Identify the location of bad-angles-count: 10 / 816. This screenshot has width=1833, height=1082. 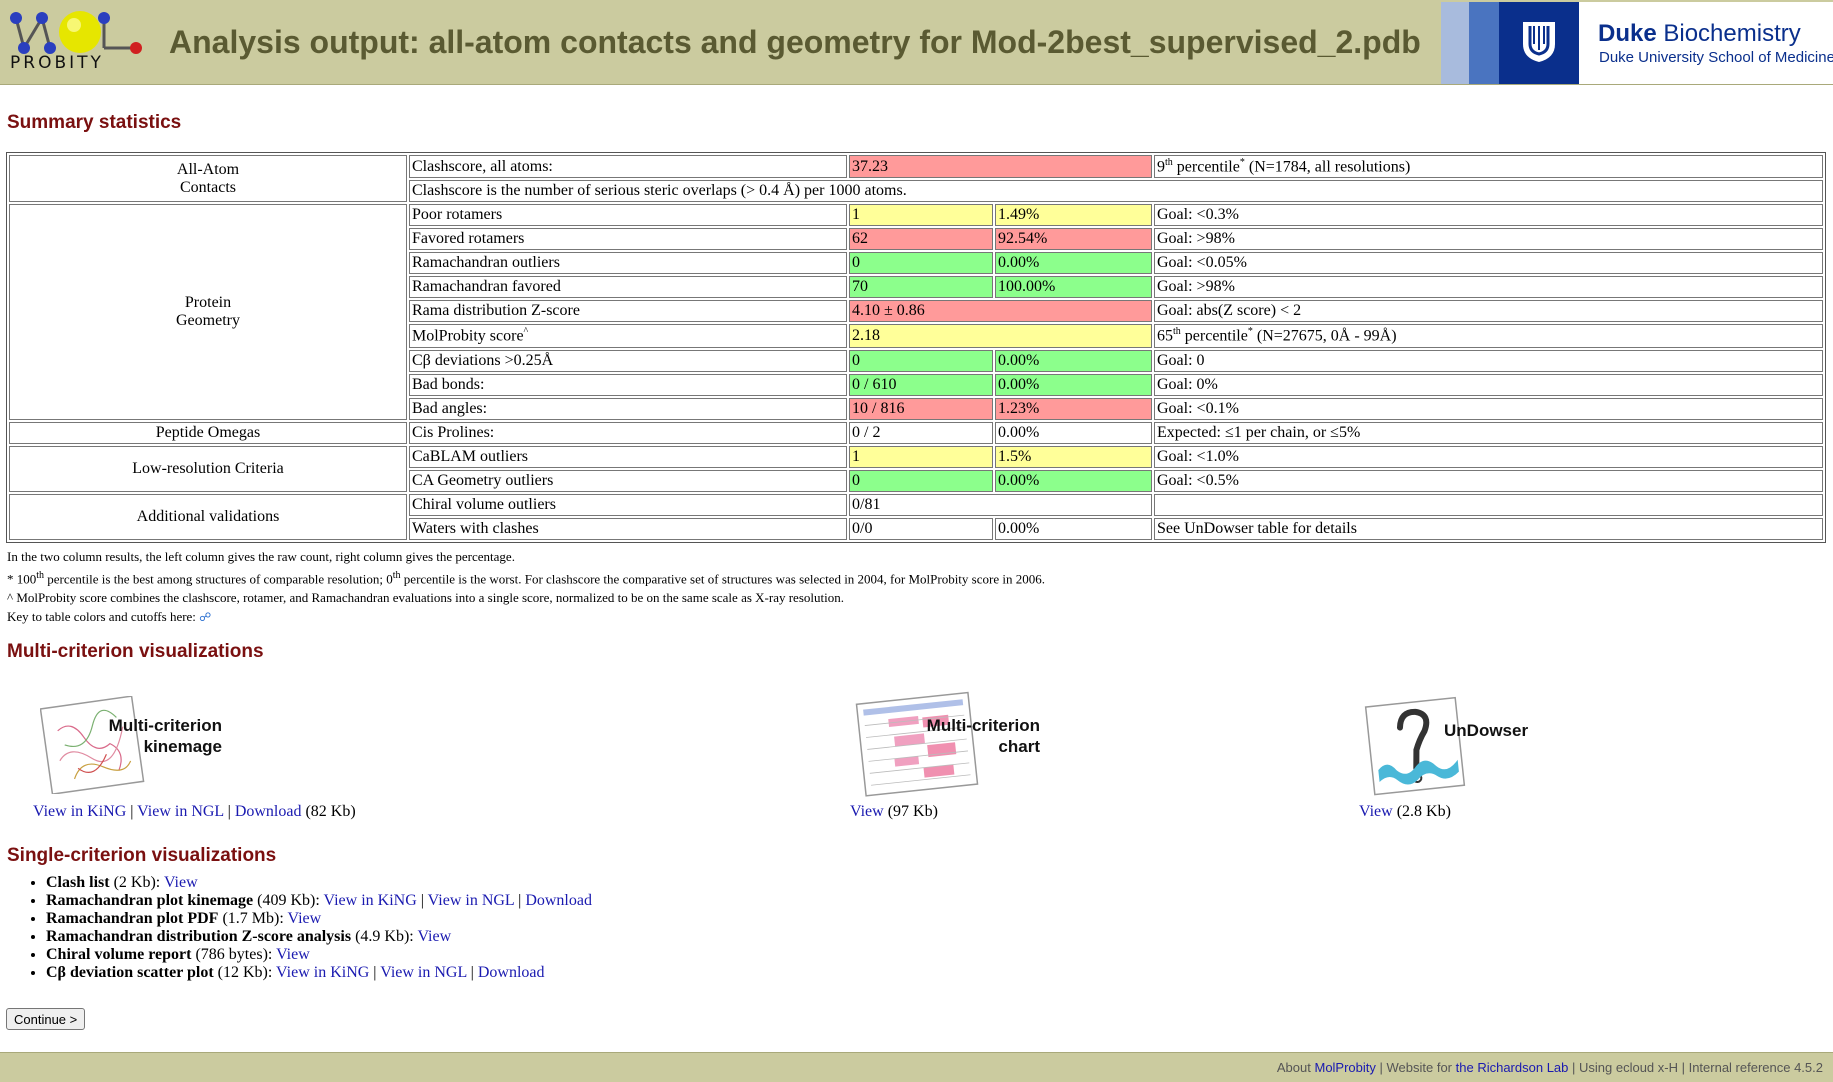
(921, 408).